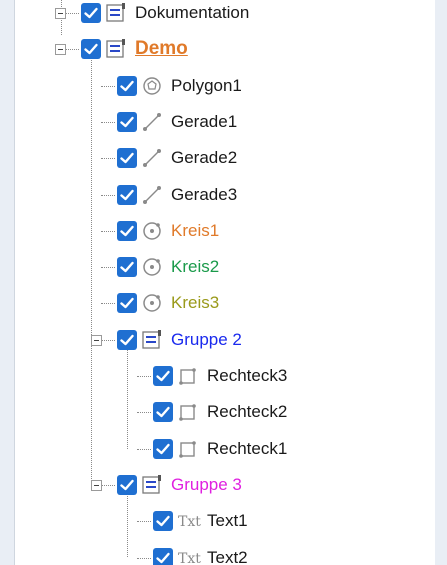 This screenshot has width=447, height=565. I want to click on layer-item-text1-label: Text1, so click(227, 521).